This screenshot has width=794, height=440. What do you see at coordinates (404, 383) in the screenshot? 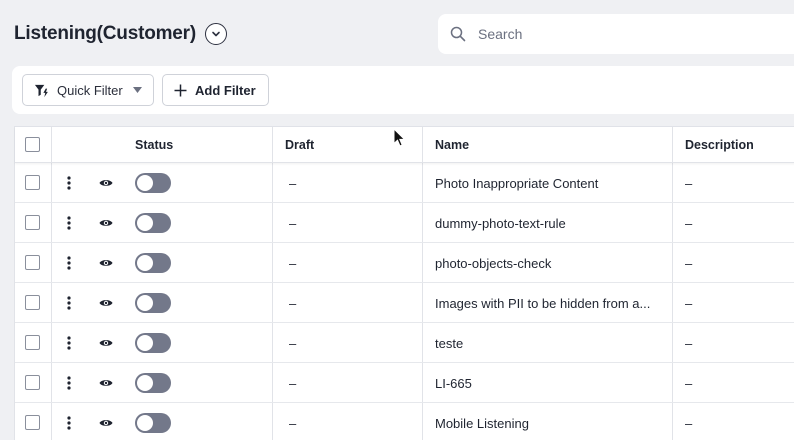
I see `table-row: – LI-665 –` at bounding box center [404, 383].